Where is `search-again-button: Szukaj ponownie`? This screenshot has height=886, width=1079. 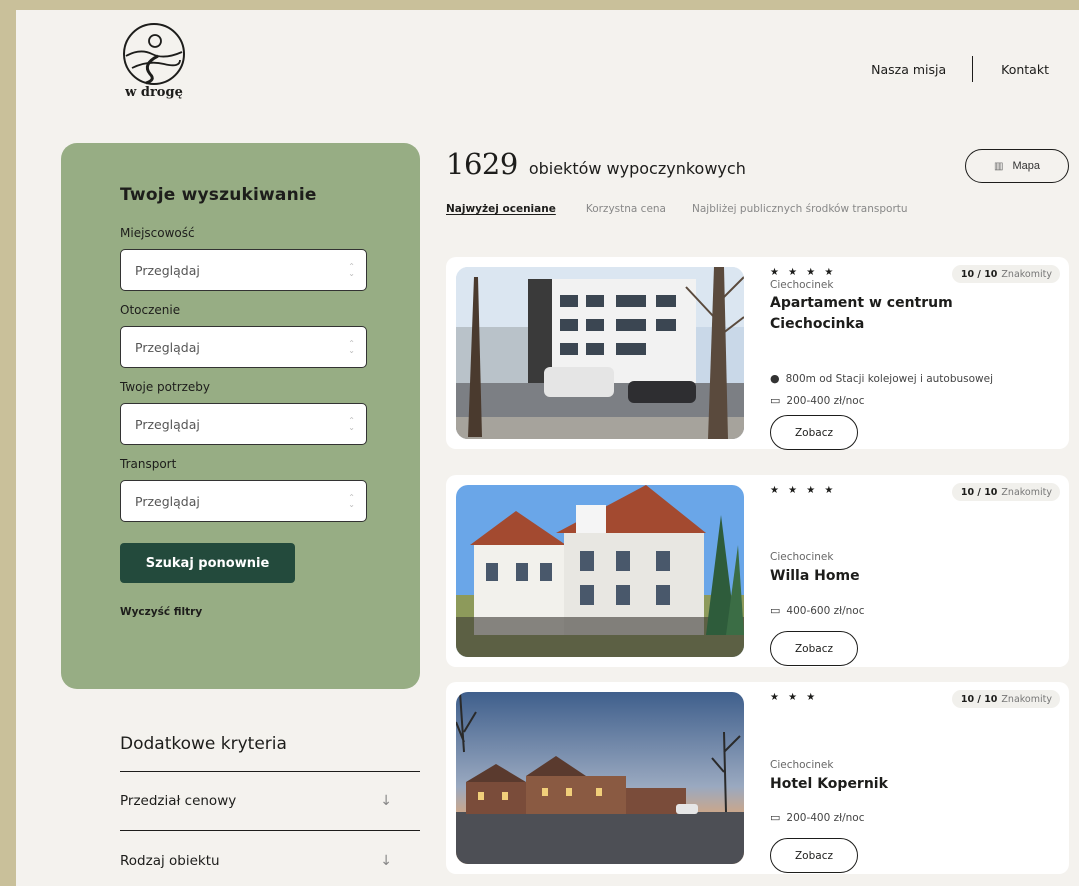
search-again-button: Szukaj ponownie is located at coordinates (207, 563).